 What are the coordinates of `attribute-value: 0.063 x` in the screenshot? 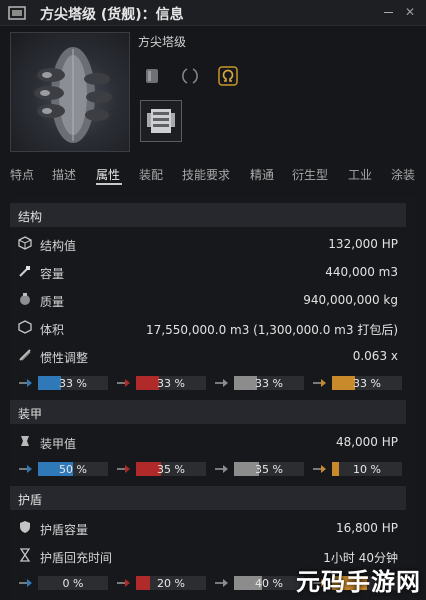 It's located at (375, 356).